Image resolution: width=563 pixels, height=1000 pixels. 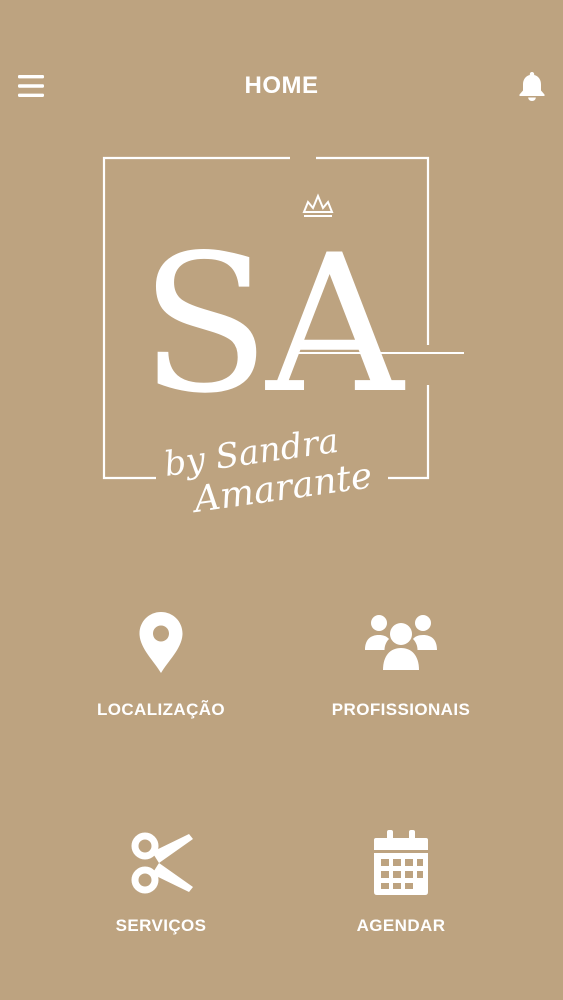 I want to click on users-group-icon, so click(x=401, y=642).